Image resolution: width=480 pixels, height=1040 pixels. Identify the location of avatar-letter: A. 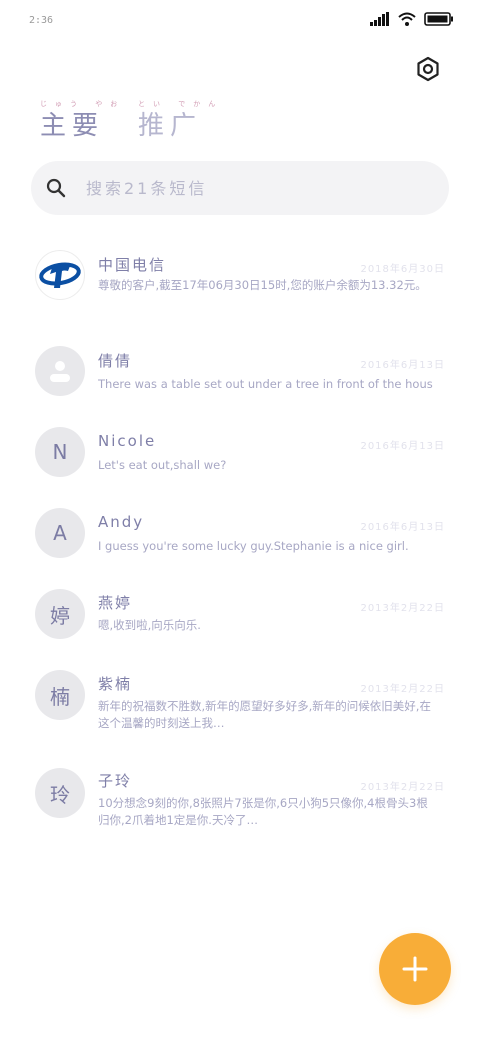
(60, 533).